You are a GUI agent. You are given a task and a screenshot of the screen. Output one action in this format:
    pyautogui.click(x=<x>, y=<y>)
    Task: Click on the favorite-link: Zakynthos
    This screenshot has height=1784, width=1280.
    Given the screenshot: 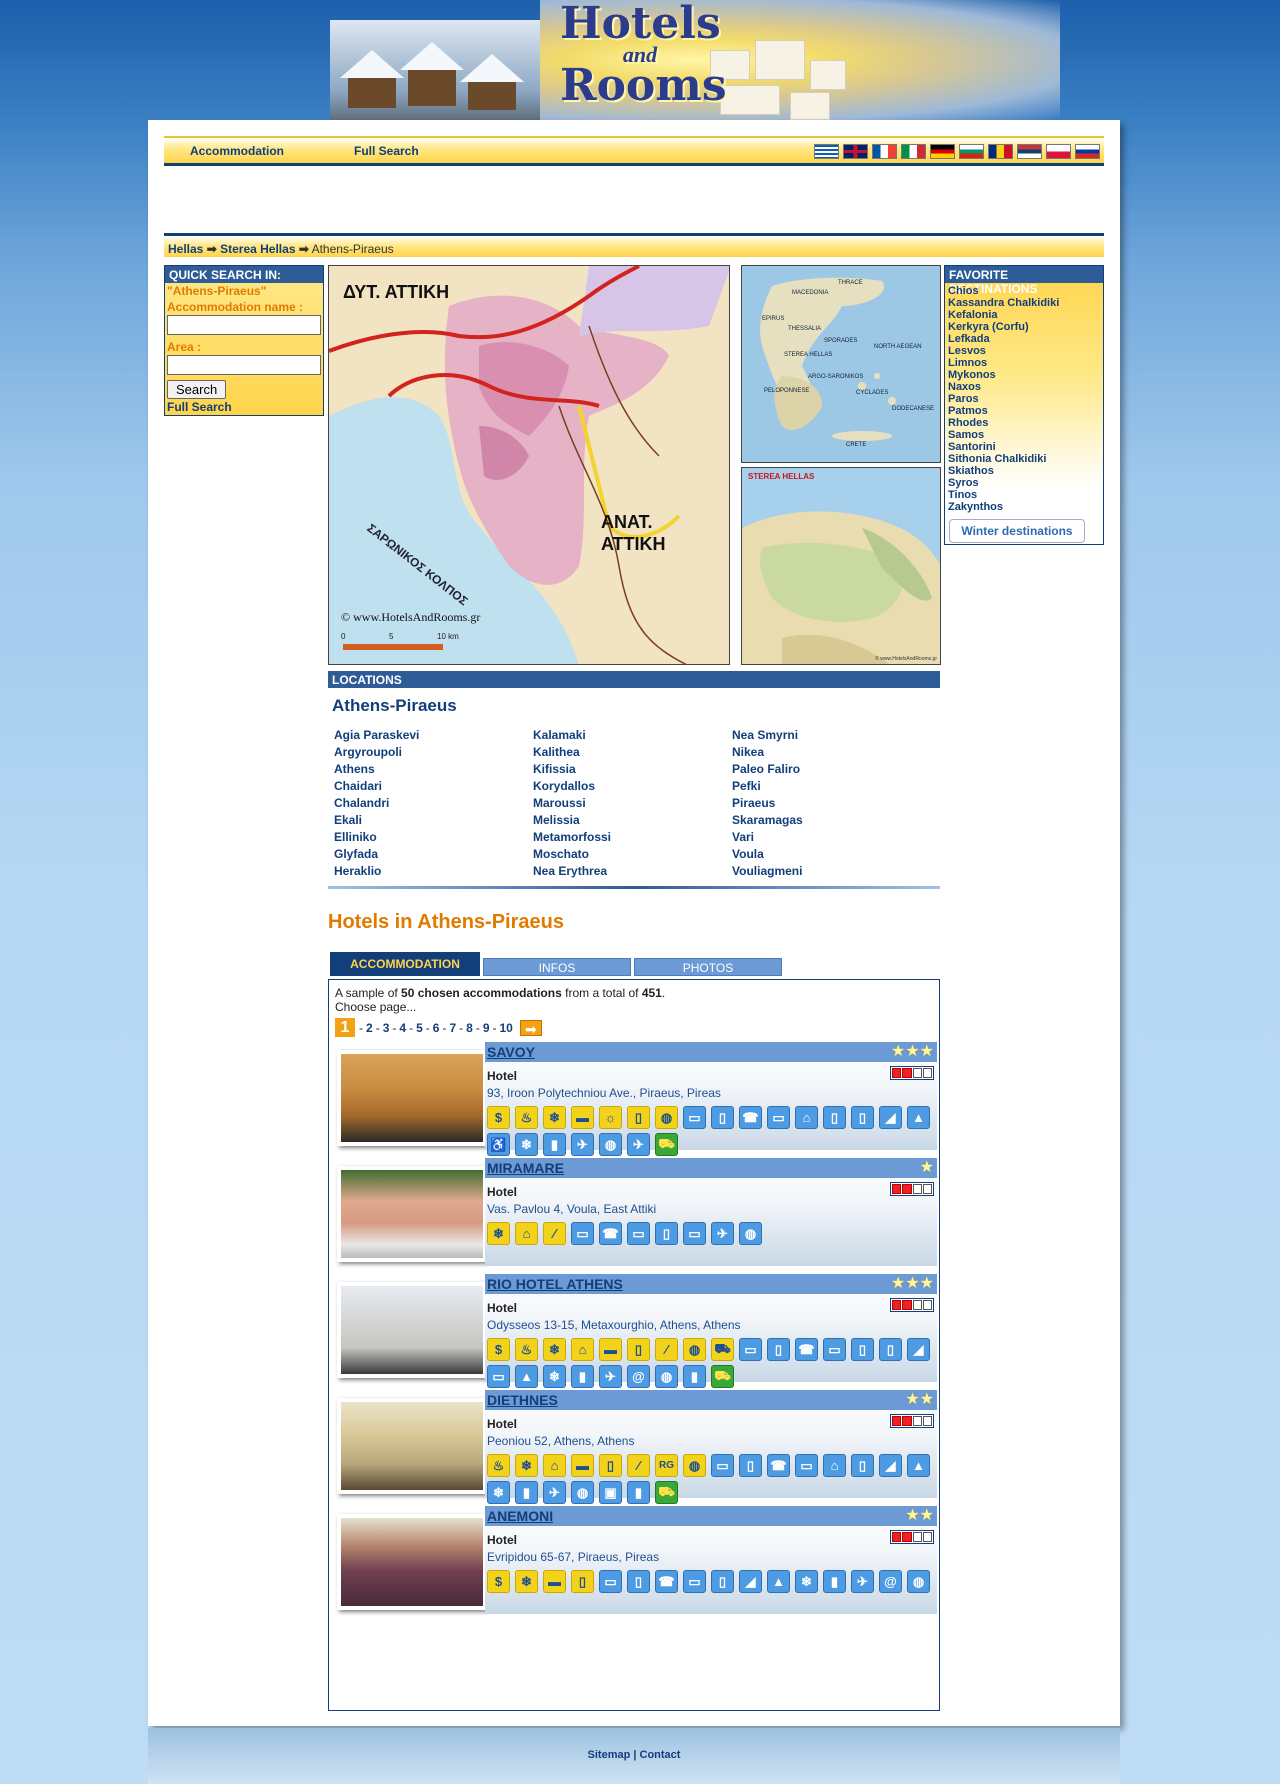 What is the action you would take?
    pyautogui.click(x=975, y=507)
    